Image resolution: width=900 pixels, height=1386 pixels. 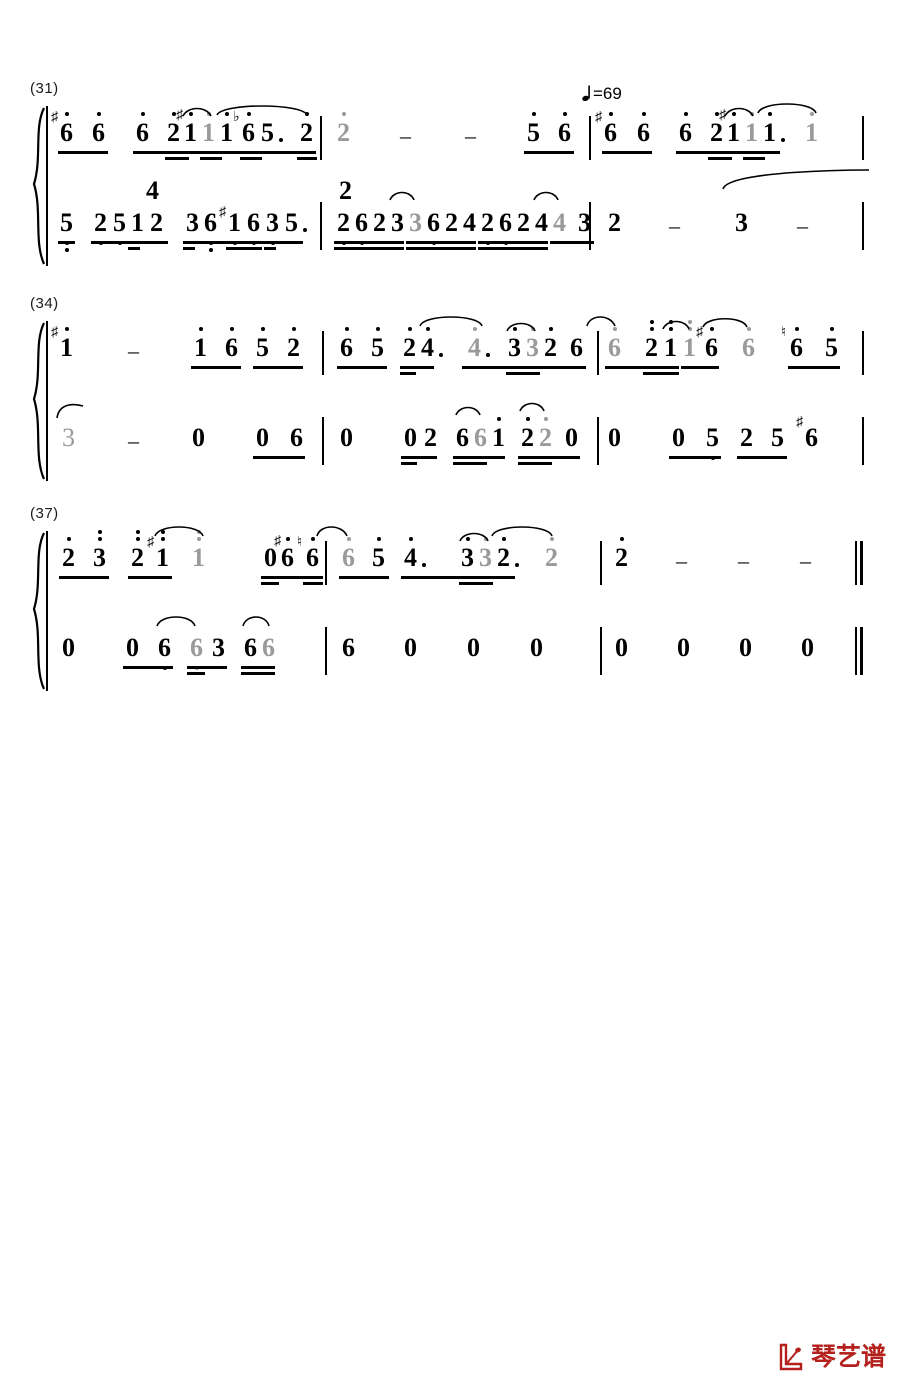 I want to click on note: ♯ 2, so click(x=718, y=127).